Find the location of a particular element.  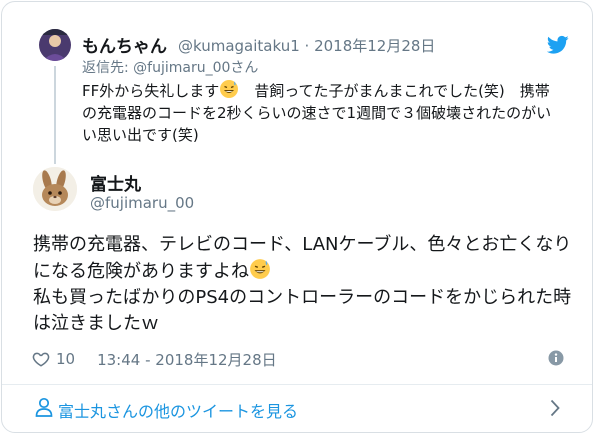

main-author-name: 富士丸 is located at coordinates (115, 182).